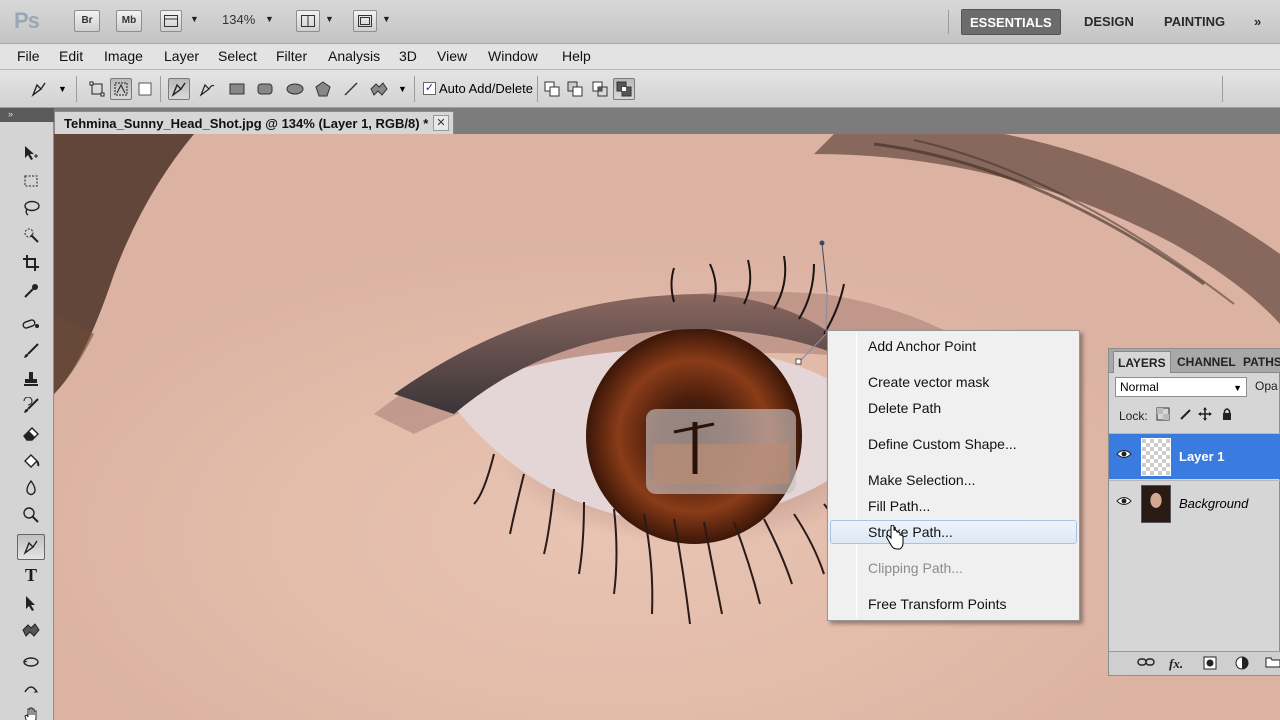 The width and height of the screenshot is (1280, 720). I want to click on menu-image: Image, so click(123, 56).